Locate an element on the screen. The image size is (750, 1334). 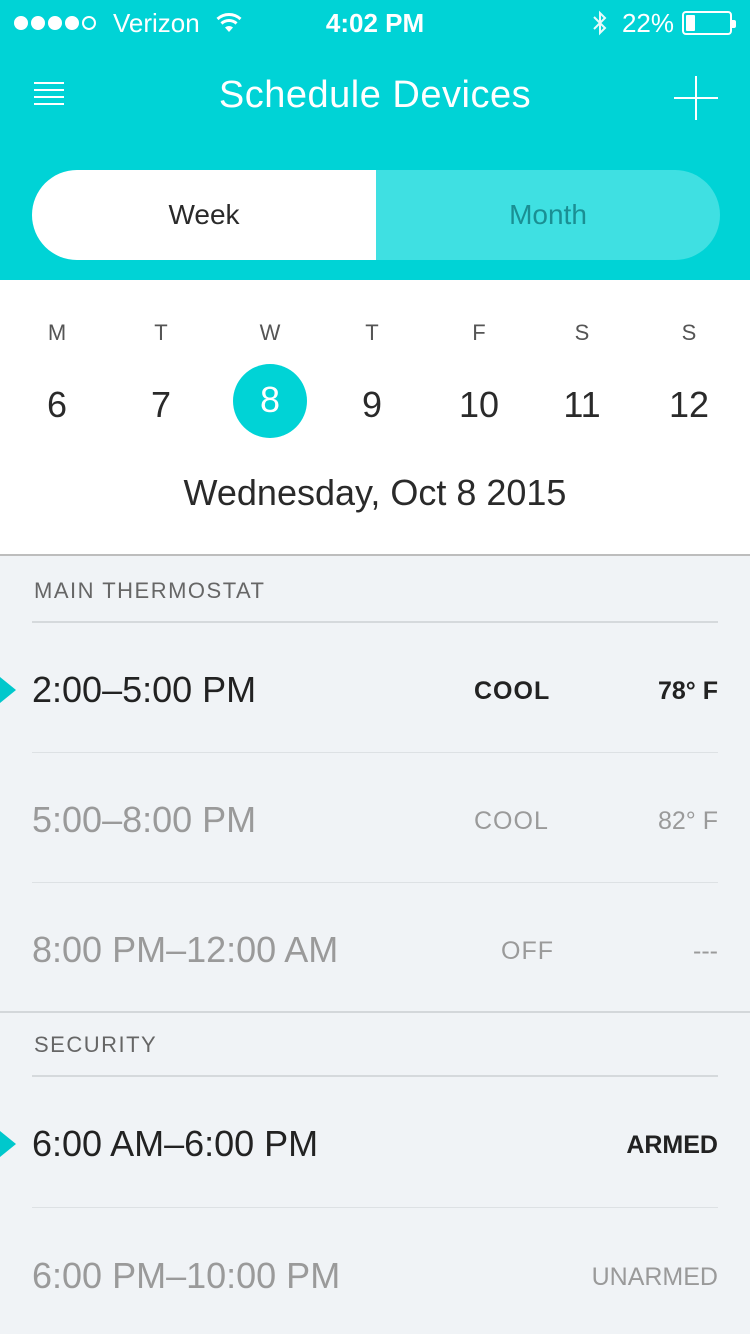
schedule-time: 6:00 AM–6:00 PM is located at coordinates (175, 1143).